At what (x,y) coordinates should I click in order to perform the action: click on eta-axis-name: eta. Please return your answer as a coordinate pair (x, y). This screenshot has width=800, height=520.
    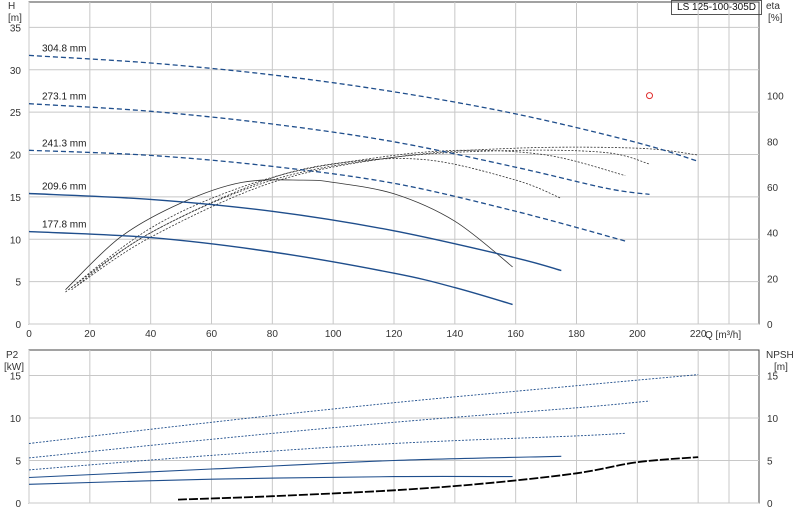
    Looking at the image, I should click on (773, 6).